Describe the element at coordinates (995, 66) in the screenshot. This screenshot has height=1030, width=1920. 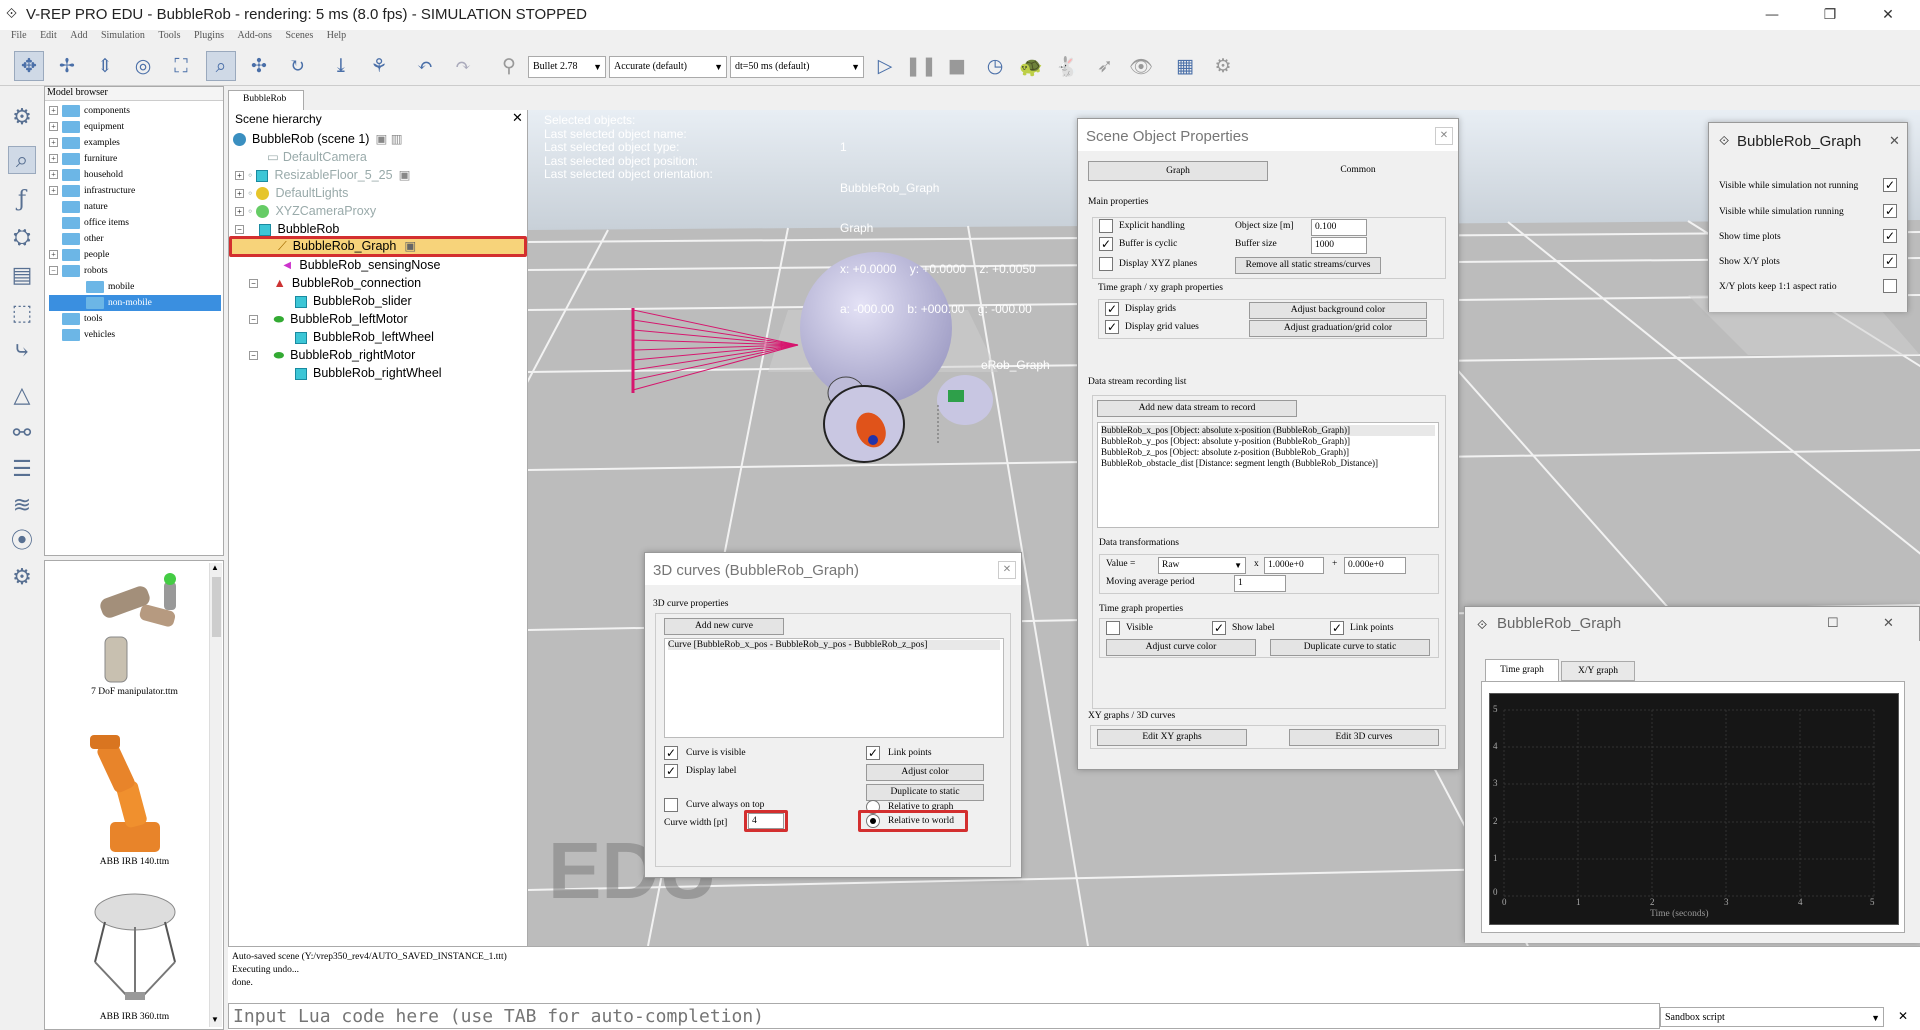
I see `realtime-icon: ◷` at that location.